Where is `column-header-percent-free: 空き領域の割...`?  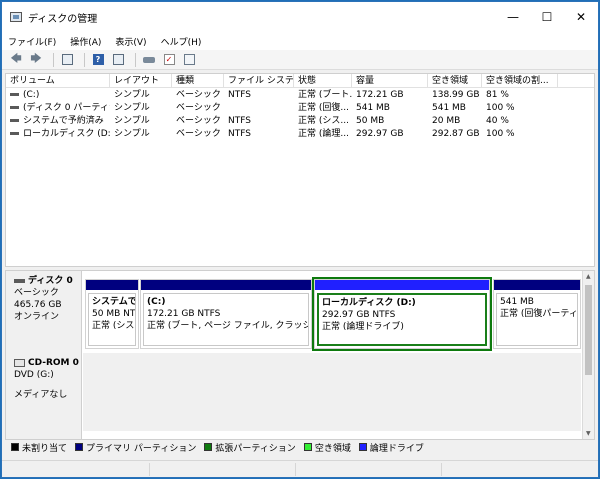 column-header-percent-free: 空き領域の割... is located at coordinates (520, 81).